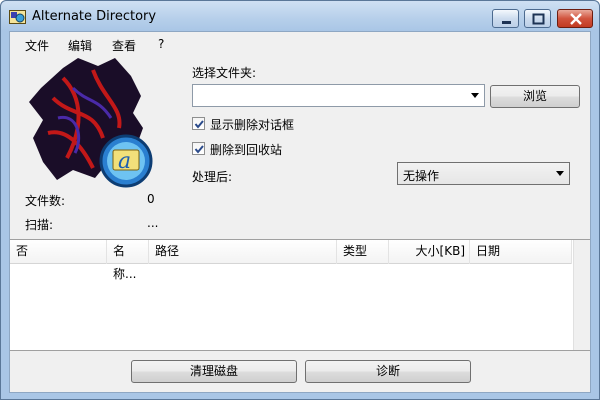 The height and width of the screenshot is (400, 600). I want to click on app-icon, so click(17, 17).